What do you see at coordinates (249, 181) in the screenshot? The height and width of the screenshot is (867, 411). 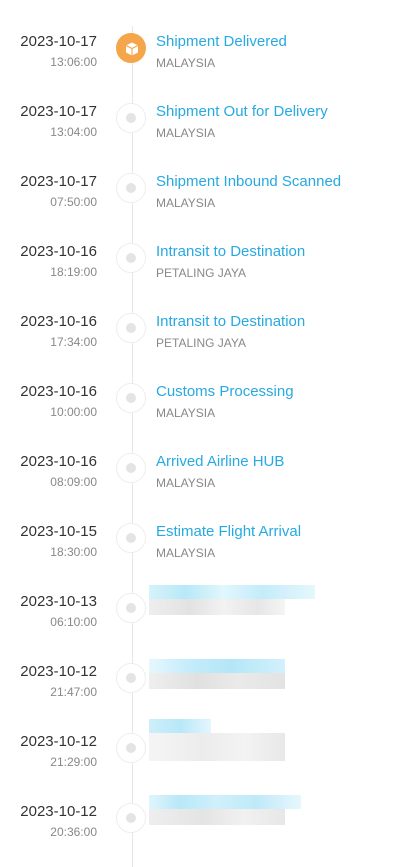 I see `event-status: Shipment Inbound Scanned` at bounding box center [249, 181].